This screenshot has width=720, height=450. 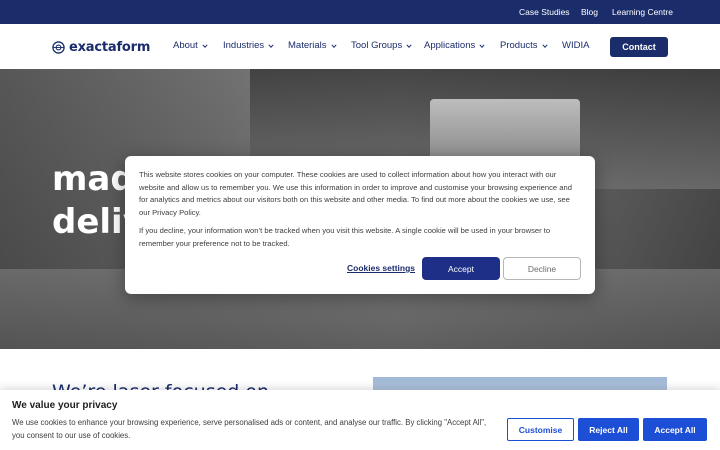 I want to click on exactaform-logo-icon, so click(x=58, y=47).